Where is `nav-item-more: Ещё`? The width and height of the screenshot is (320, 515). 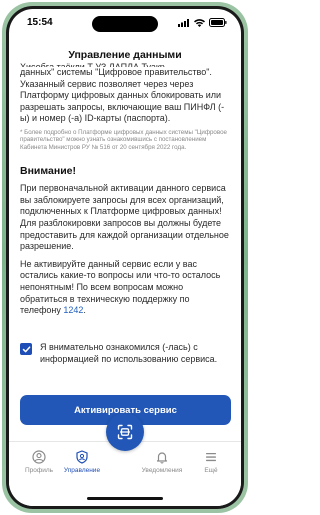
nav-item-more: Ещё is located at coordinates (211, 462).